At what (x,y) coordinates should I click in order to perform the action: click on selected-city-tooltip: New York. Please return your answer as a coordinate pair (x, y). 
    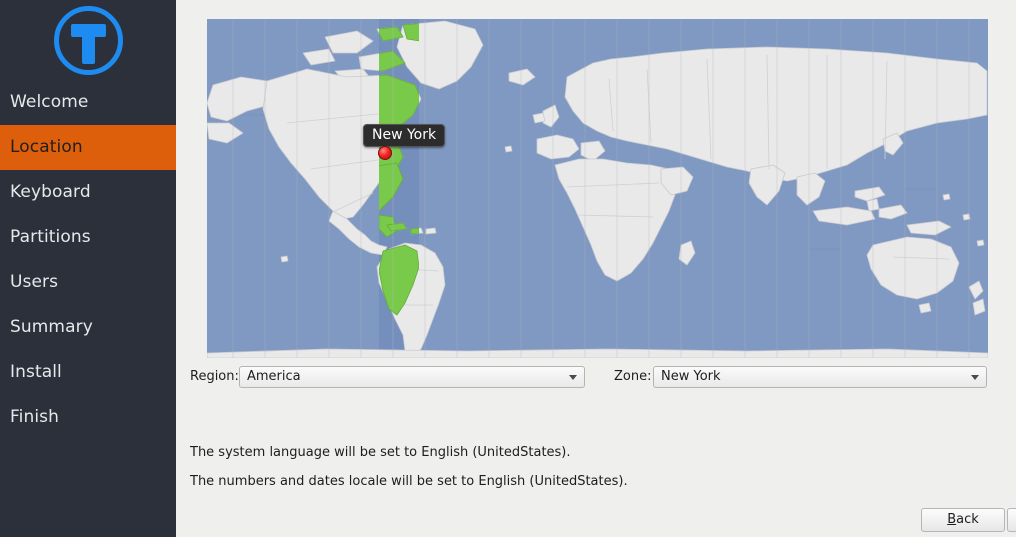
    Looking at the image, I should click on (404, 135).